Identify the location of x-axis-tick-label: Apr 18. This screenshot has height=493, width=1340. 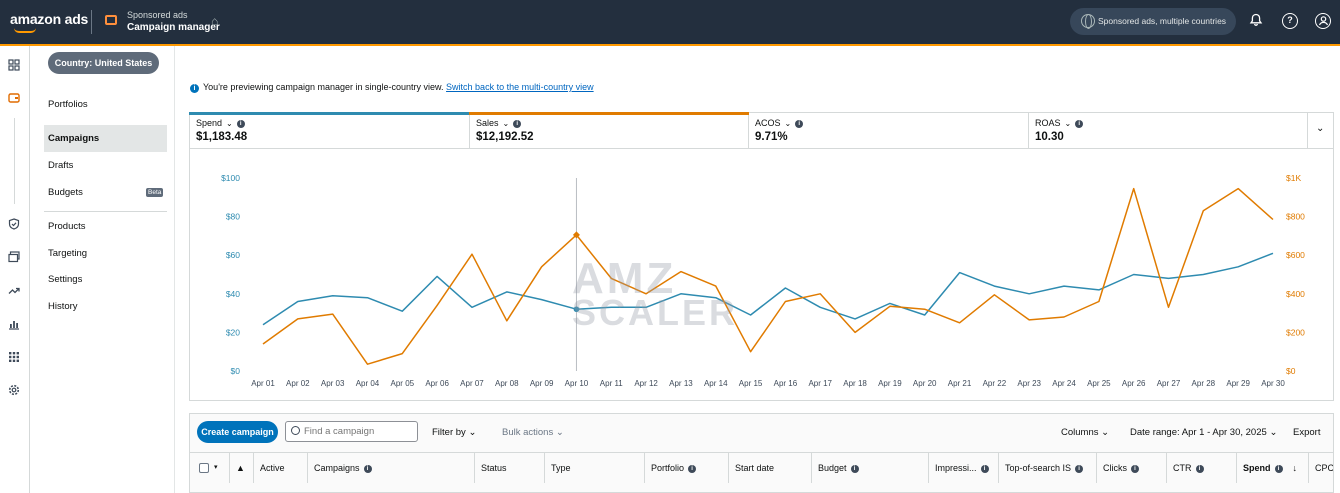
(855, 383).